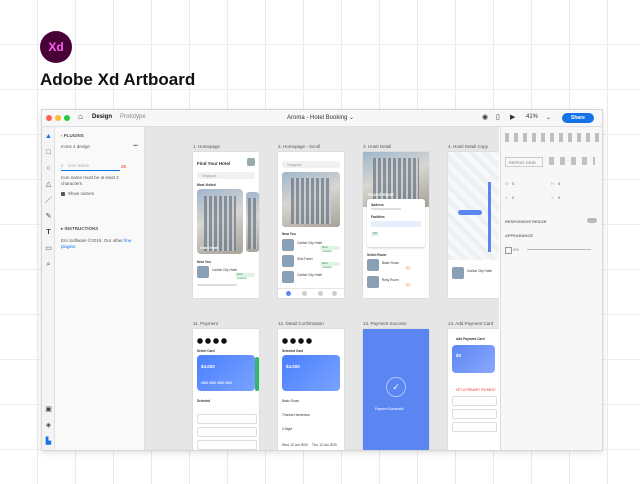 Image resolution: width=640 pixels, height=484 pixels. What do you see at coordinates (330, 265) in the screenshot?
I see `status-badge: Book available` at bounding box center [330, 265].